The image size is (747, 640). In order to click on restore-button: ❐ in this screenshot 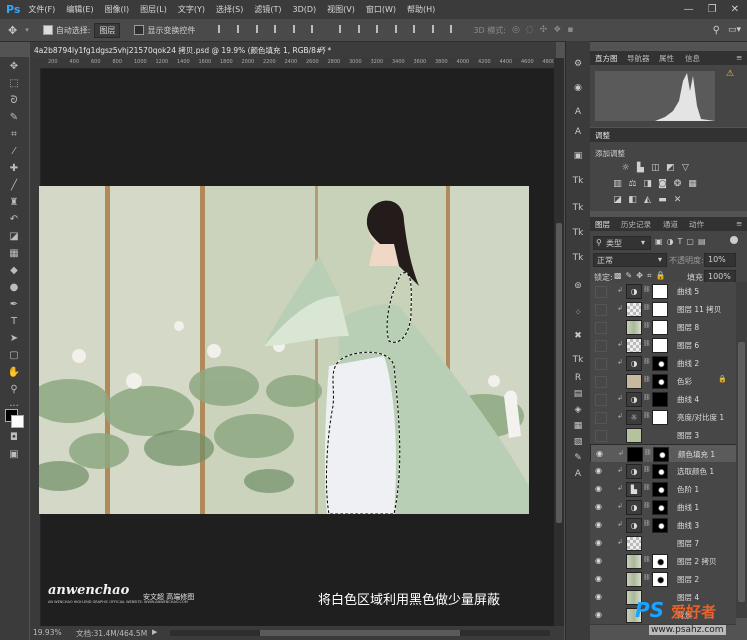, I will do `click(712, 9)`.